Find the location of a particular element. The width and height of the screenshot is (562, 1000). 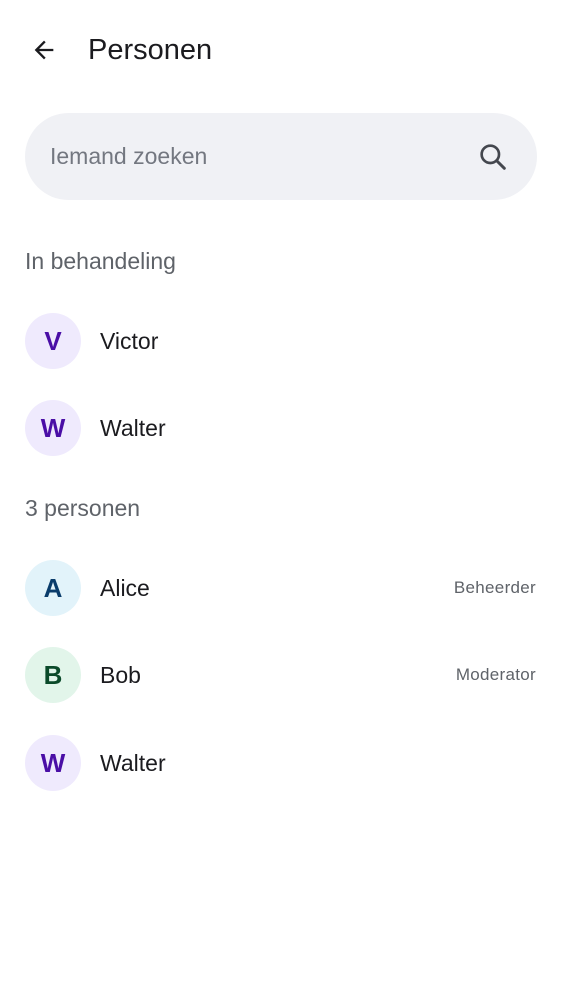

search-input is located at coordinates (260, 156).